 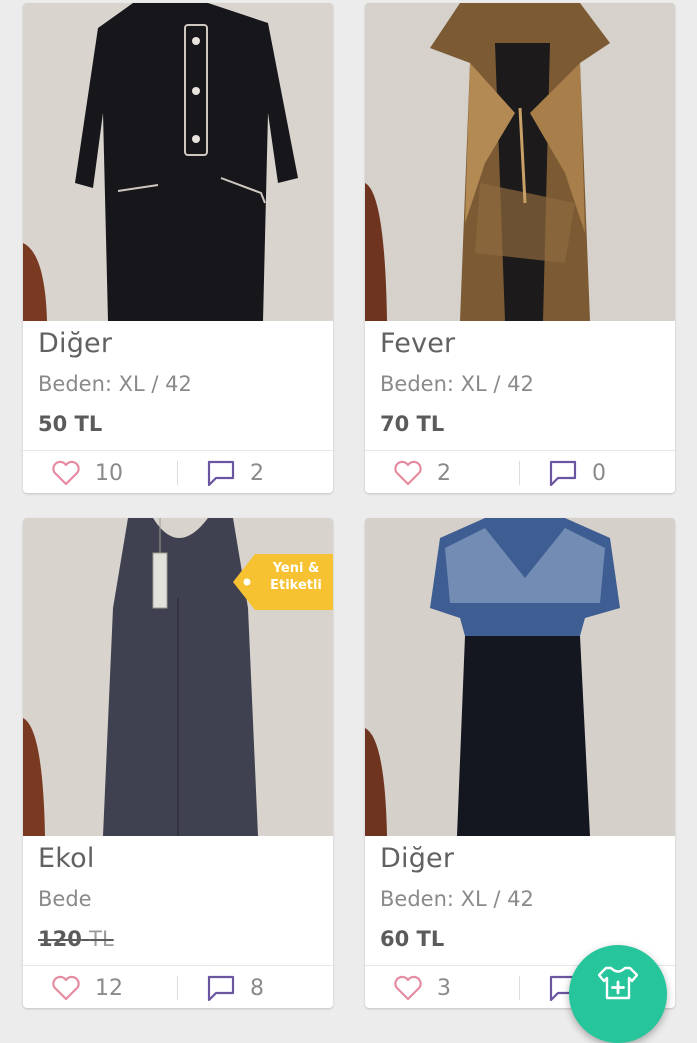 I want to click on comment-count: 0, so click(x=599, y=473).